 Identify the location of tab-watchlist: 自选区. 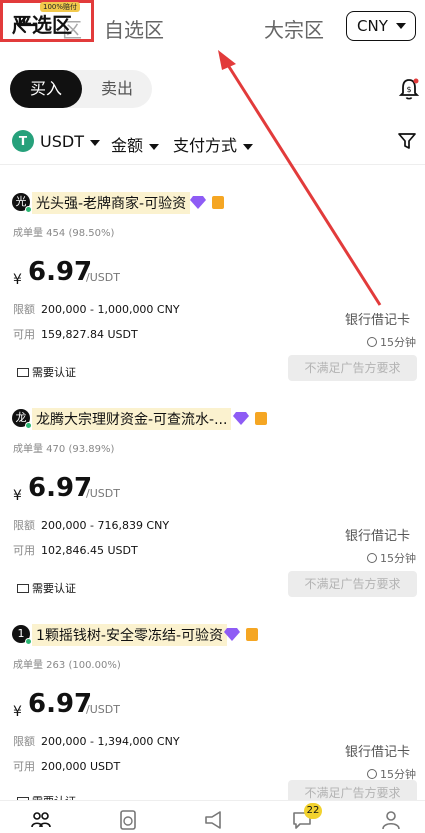
(134, 28).